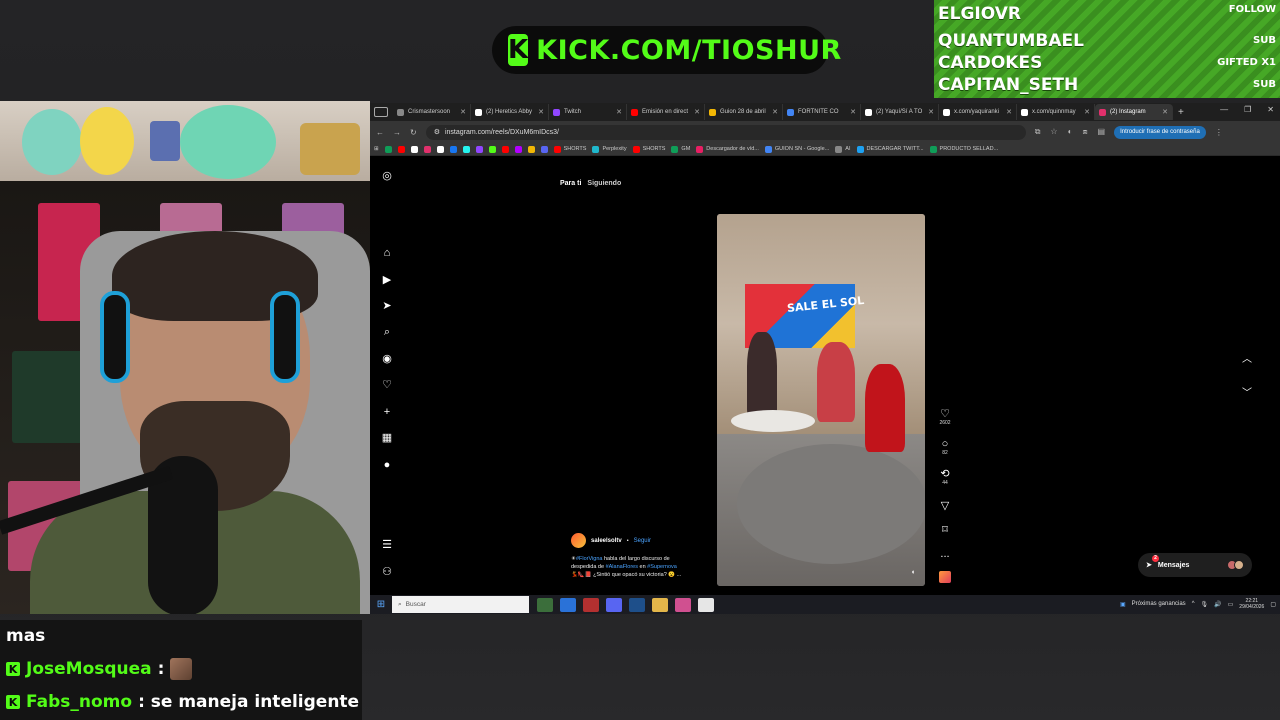 The width and height of the screenshot is (1280, 720). What do you see at coordinates (1219, 132) in the screenshot?
I see `menu-icon: ⋮` at bounding box center [1219, 132].